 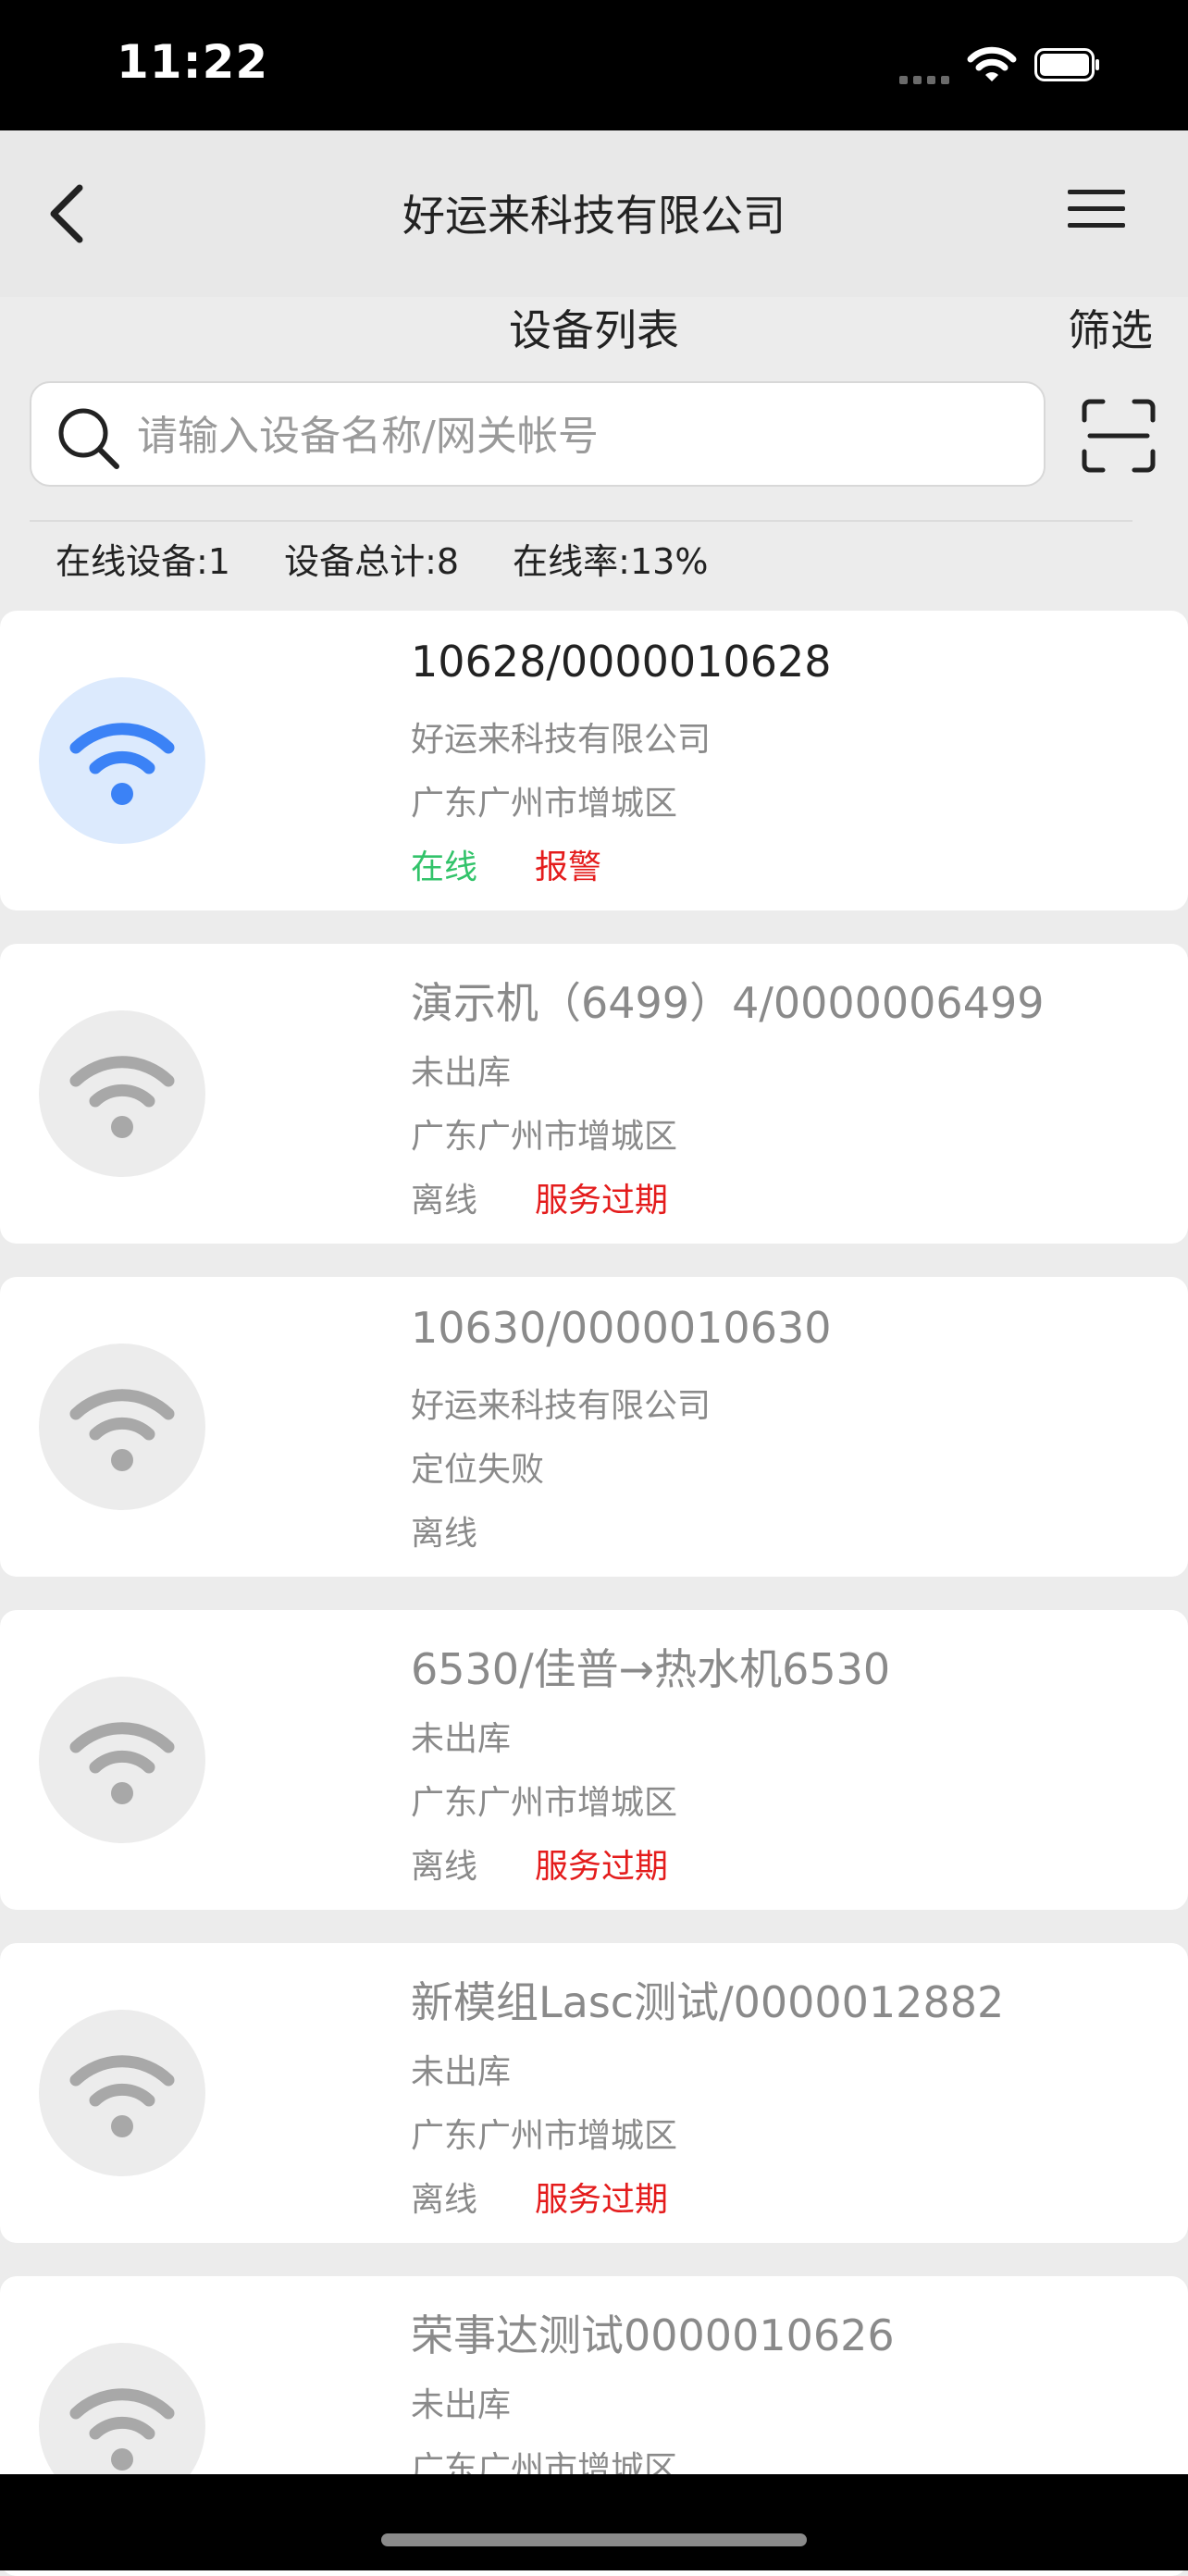 I want to click on device-name: 演示机（6499）4/0000006499, so click(x=728, y=1003).